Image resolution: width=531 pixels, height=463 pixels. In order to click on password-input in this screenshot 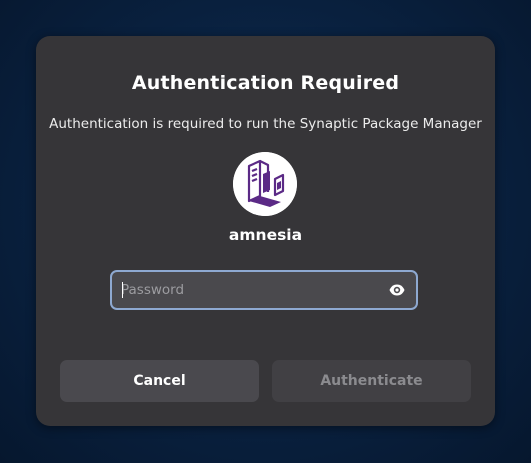, I will do `click(252, 290)`.